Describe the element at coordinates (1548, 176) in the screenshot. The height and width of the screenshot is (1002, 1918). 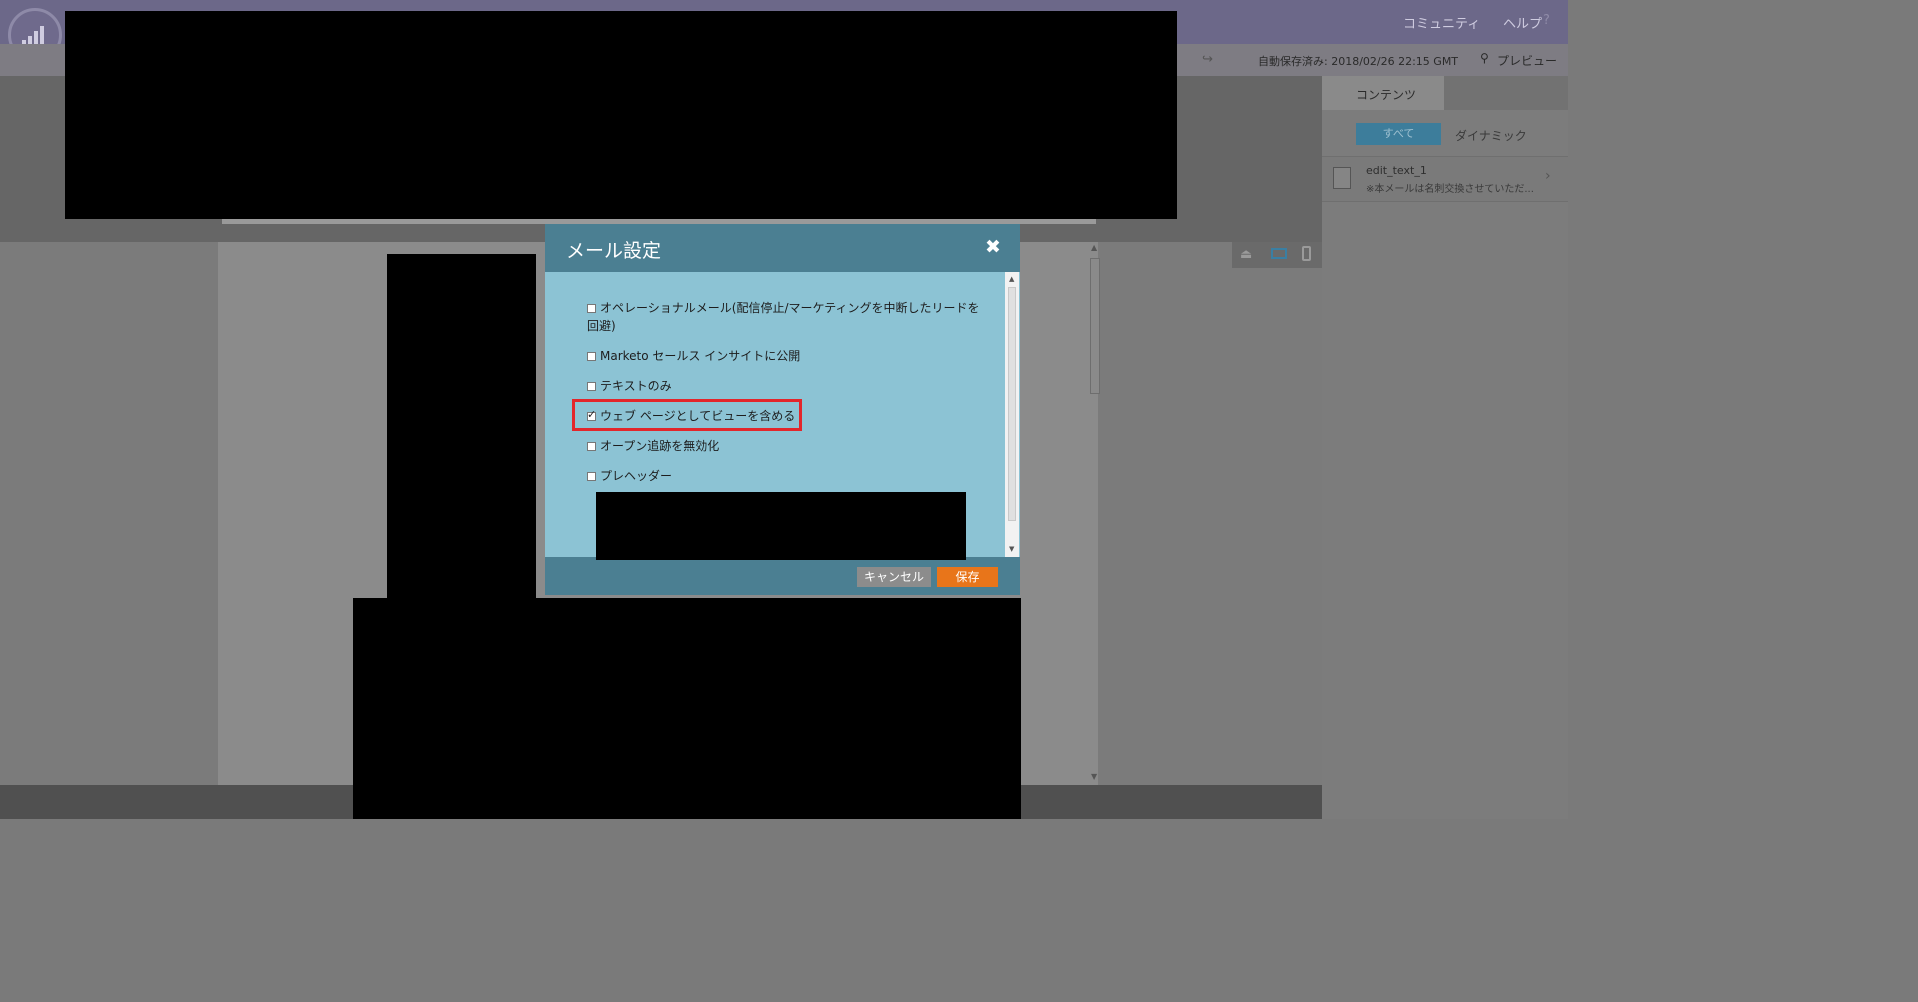
I see `chevron-right-icon: ›` at that location.